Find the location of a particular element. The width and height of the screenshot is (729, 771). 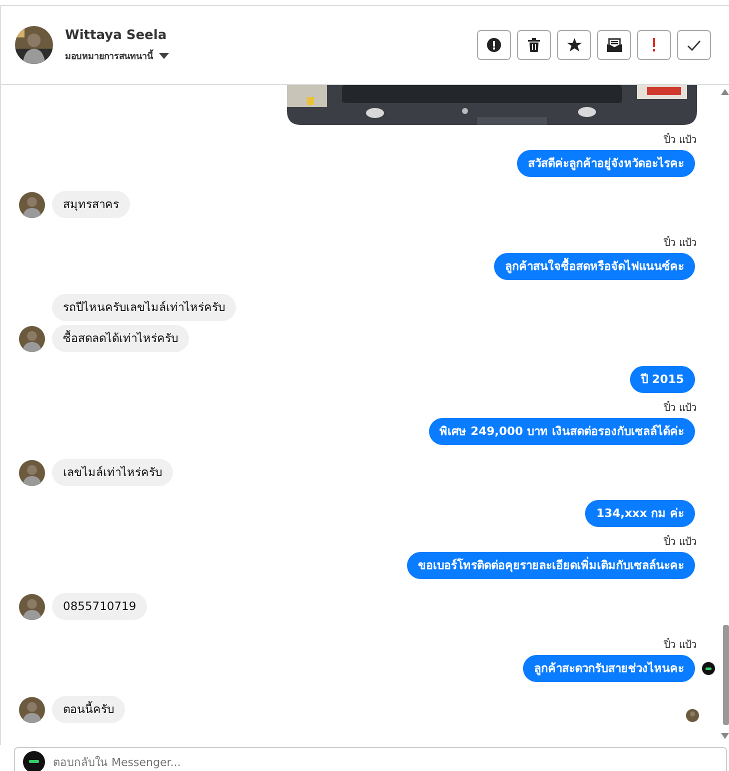

exclamation-icon is located at coordinates (654, 45).